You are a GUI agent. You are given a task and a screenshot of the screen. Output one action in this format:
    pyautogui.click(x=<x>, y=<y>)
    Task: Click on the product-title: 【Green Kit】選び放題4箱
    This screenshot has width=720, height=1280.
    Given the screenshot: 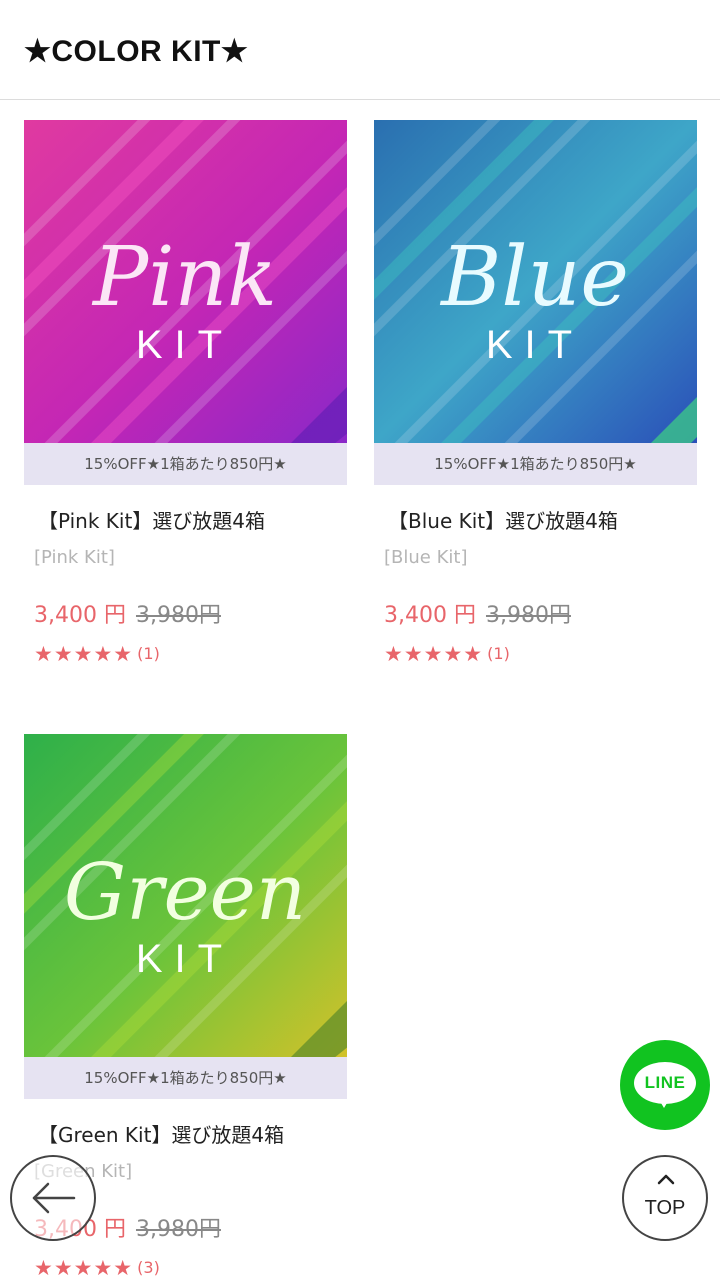 What is the action you would take?
    pyautogui.click(x=161, y=1133)
    